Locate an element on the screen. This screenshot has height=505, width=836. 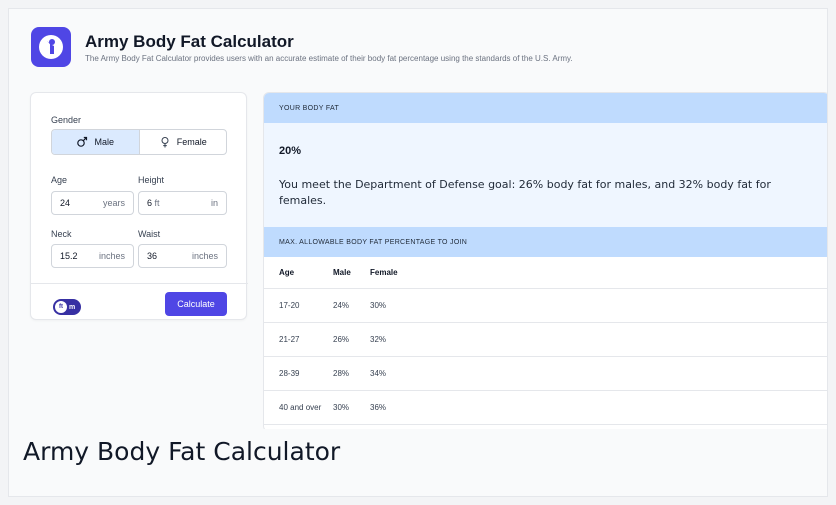
table-row: 17-20 24% 30% is located at coordinates (545, 306).